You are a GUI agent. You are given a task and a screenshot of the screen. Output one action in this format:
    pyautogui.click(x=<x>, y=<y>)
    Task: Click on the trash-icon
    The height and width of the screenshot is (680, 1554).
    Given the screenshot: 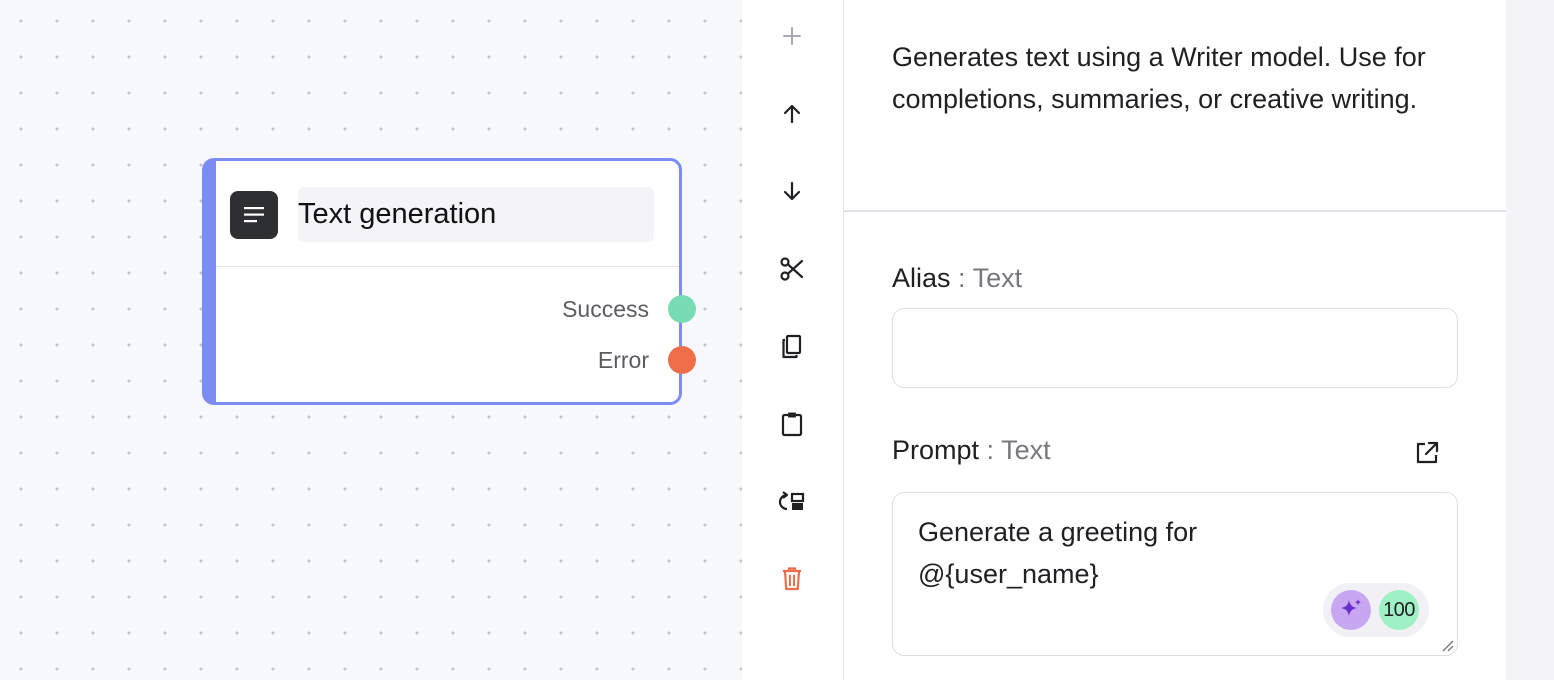 What is the action you would take?
    pyautogui.click(x=792, y=579)
    